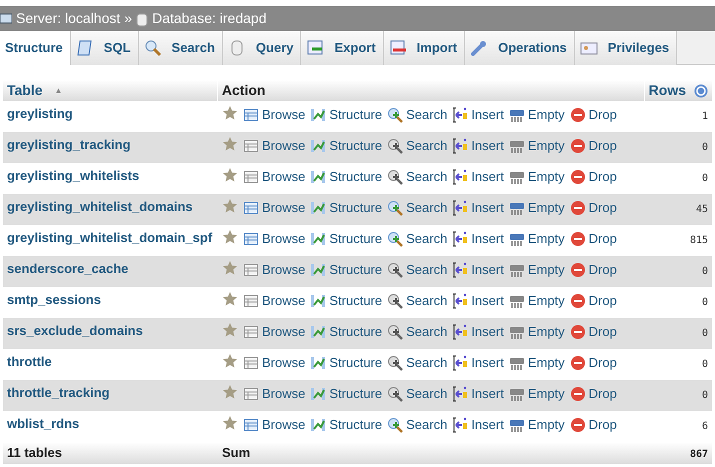 The height and width of the screenshot is (467, 715). I want to click on tab: Privileges, so click(626, 48).